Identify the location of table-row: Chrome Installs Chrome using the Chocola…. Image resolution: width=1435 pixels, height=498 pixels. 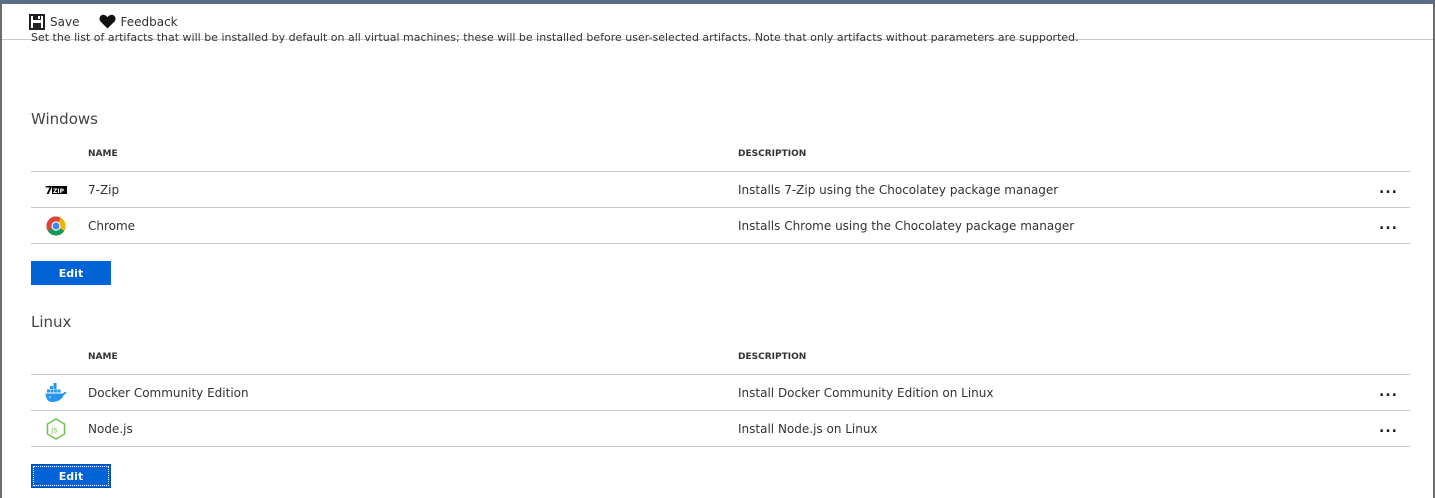
(720, 226).